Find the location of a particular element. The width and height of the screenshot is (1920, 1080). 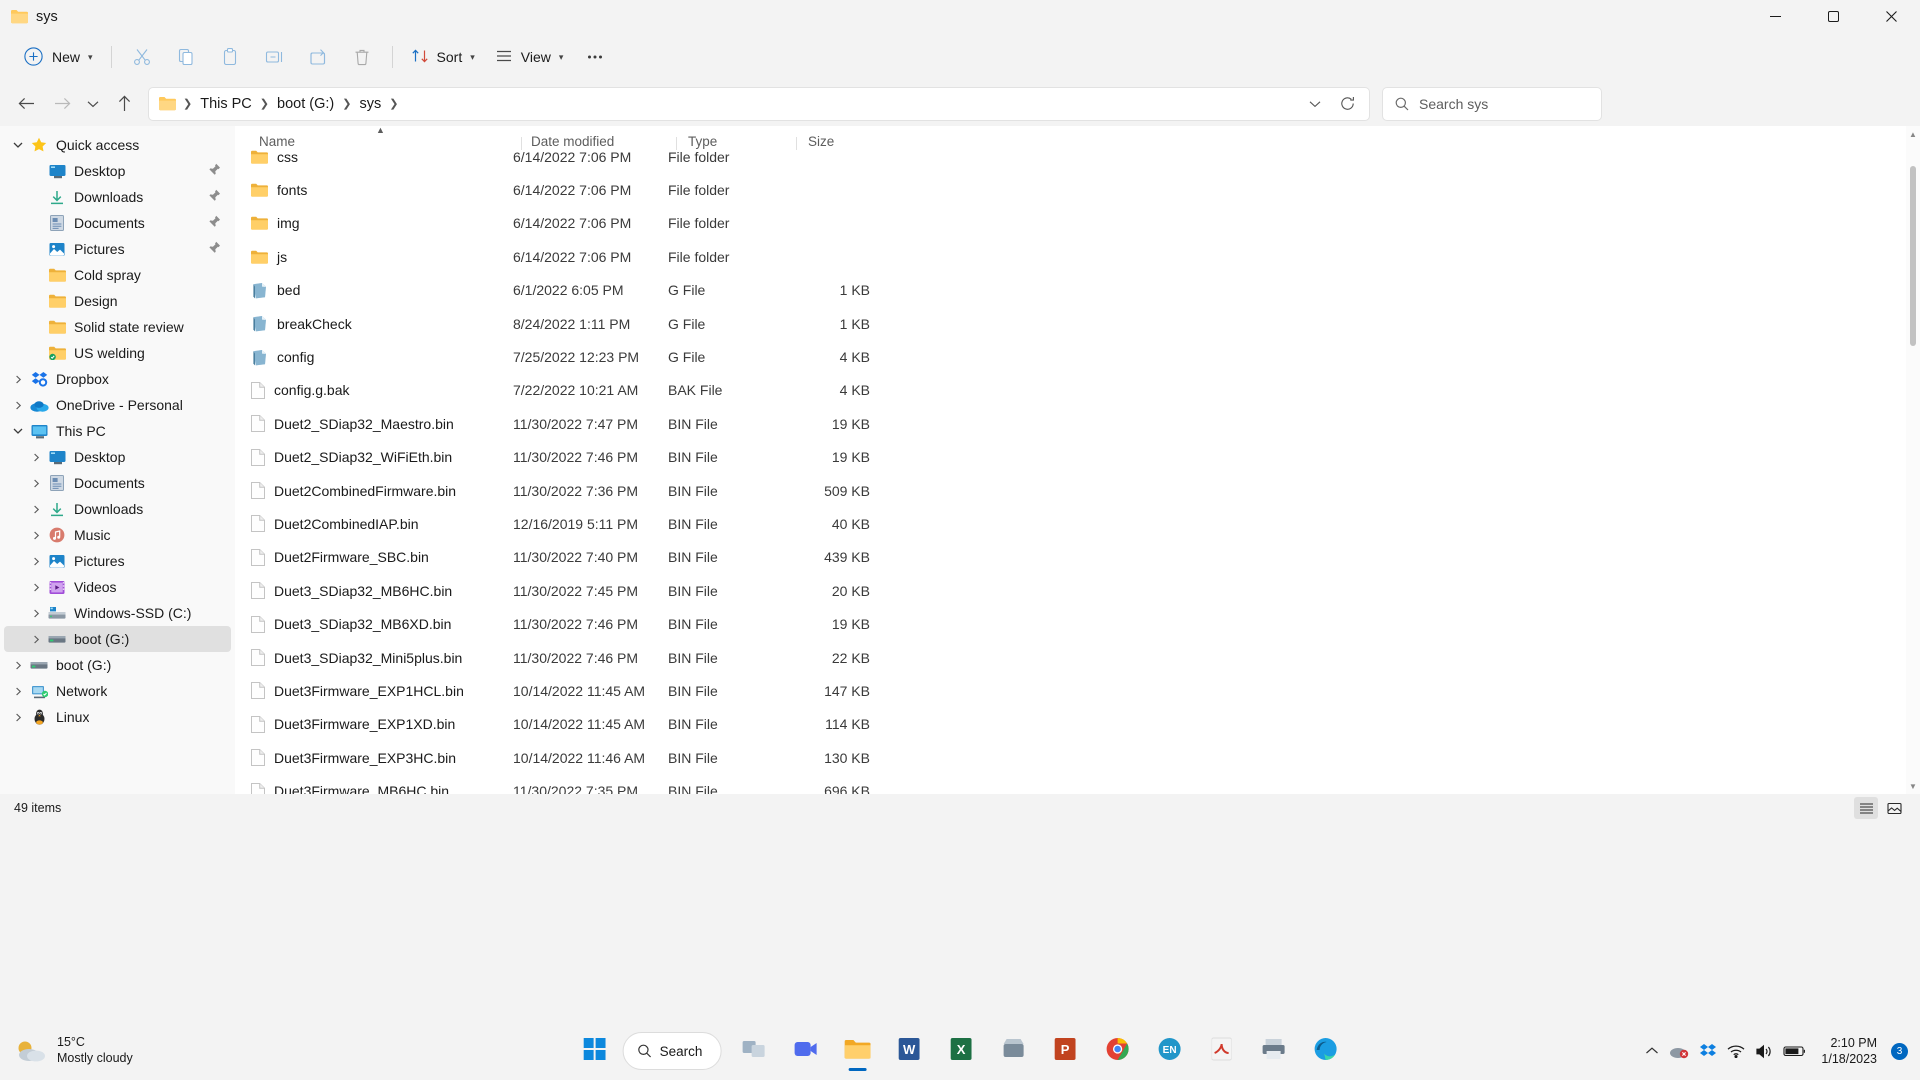

show-hidden-icons-button is located at coordinates (1652, 1051).